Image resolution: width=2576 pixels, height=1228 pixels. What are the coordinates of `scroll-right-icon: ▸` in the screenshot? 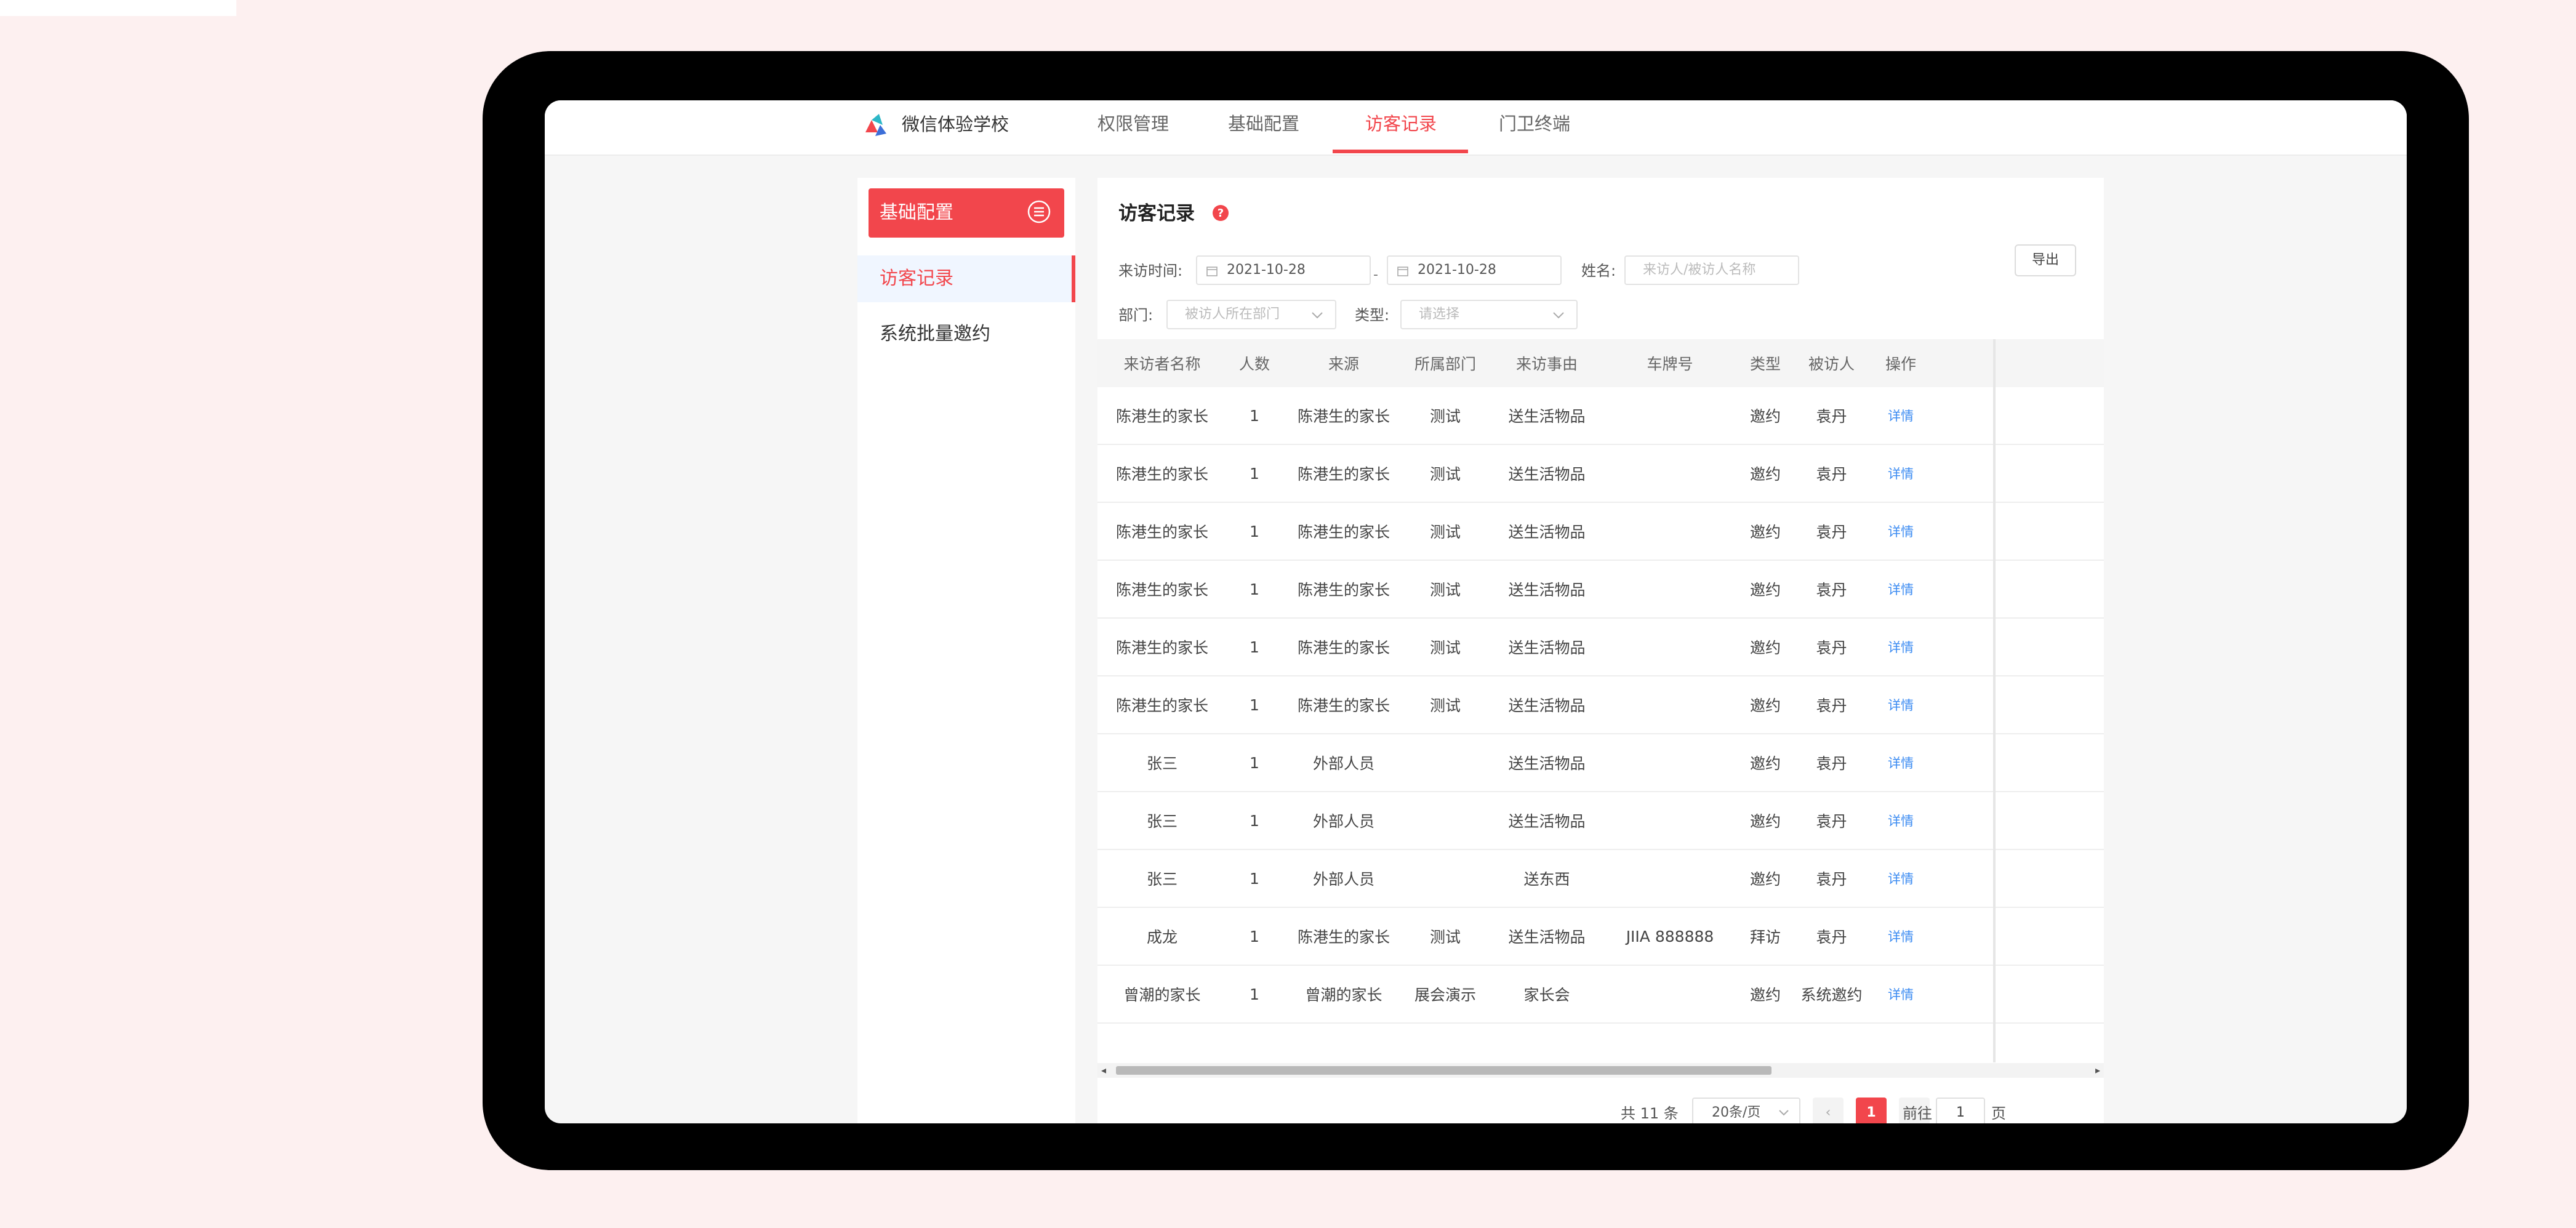 It's located at (2097, 1070).